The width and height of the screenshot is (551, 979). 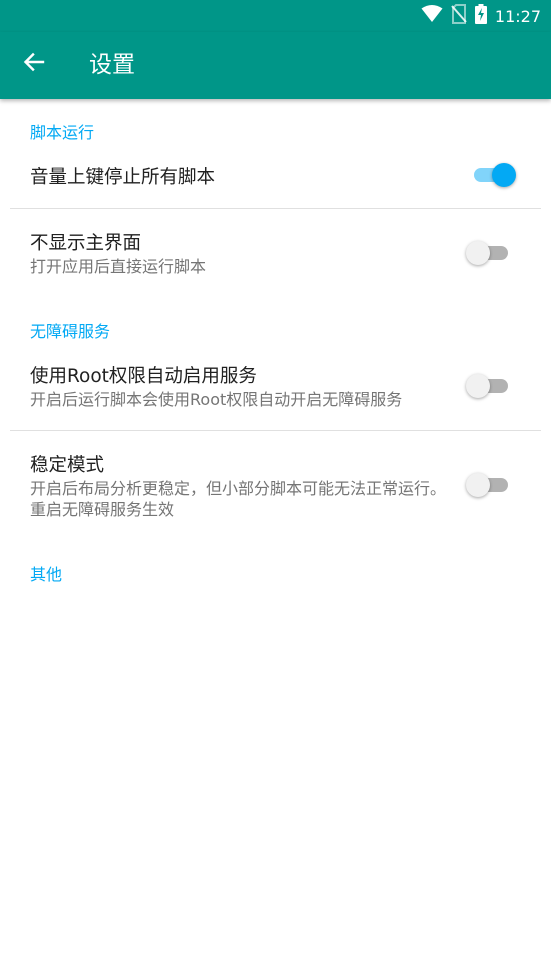 I want to click on pref-hide-main-ui: 不显示主界面 打开应用后直接运行脚本, so click(x=275, y=251).